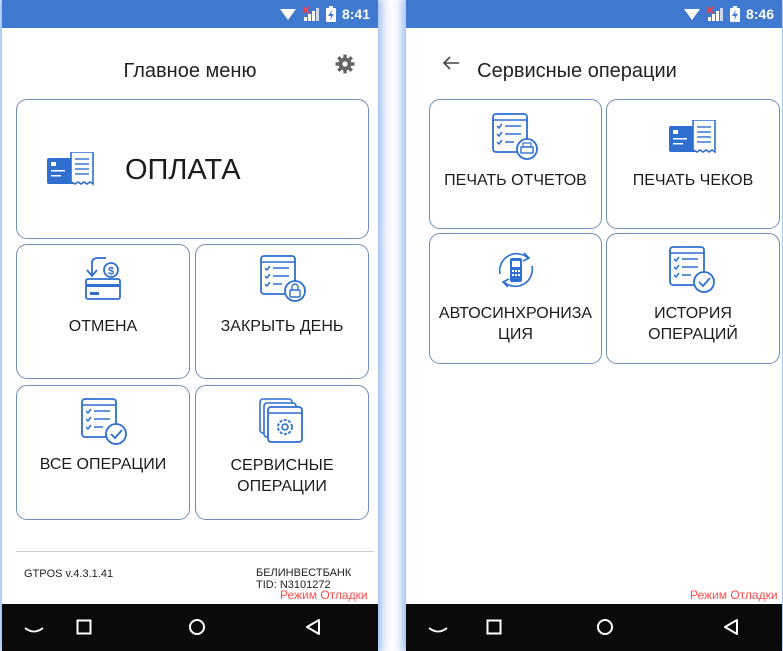  I want to click on refund-card-icon: $, so click(103, 278).